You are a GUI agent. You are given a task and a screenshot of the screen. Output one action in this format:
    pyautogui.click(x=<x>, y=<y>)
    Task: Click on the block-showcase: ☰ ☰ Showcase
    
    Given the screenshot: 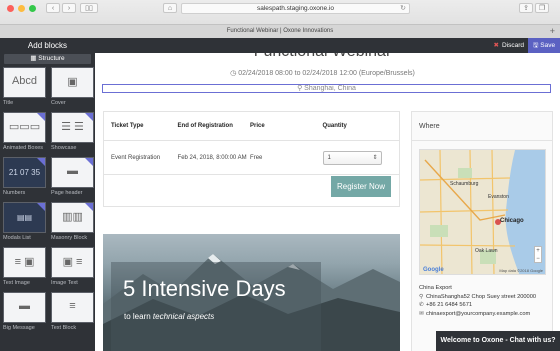 What is the action you would take?
    pyautogui.click(x=72, y=134)
    